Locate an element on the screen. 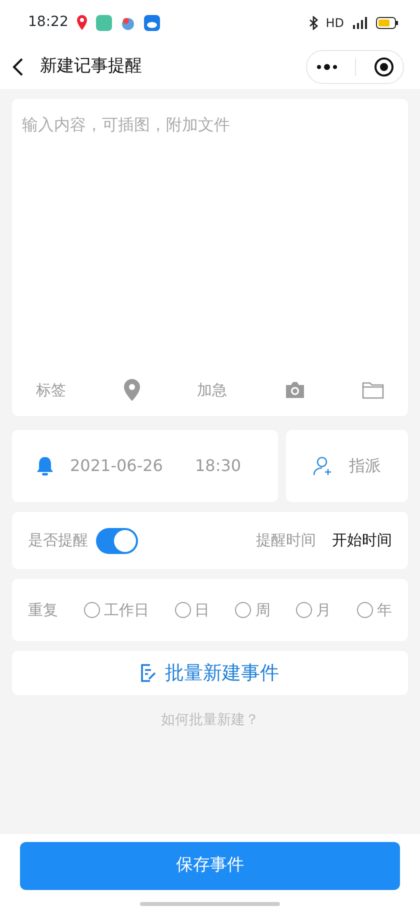 This screenshot has height=910, width=420. bell-icon is located at coordinates (45, 466).